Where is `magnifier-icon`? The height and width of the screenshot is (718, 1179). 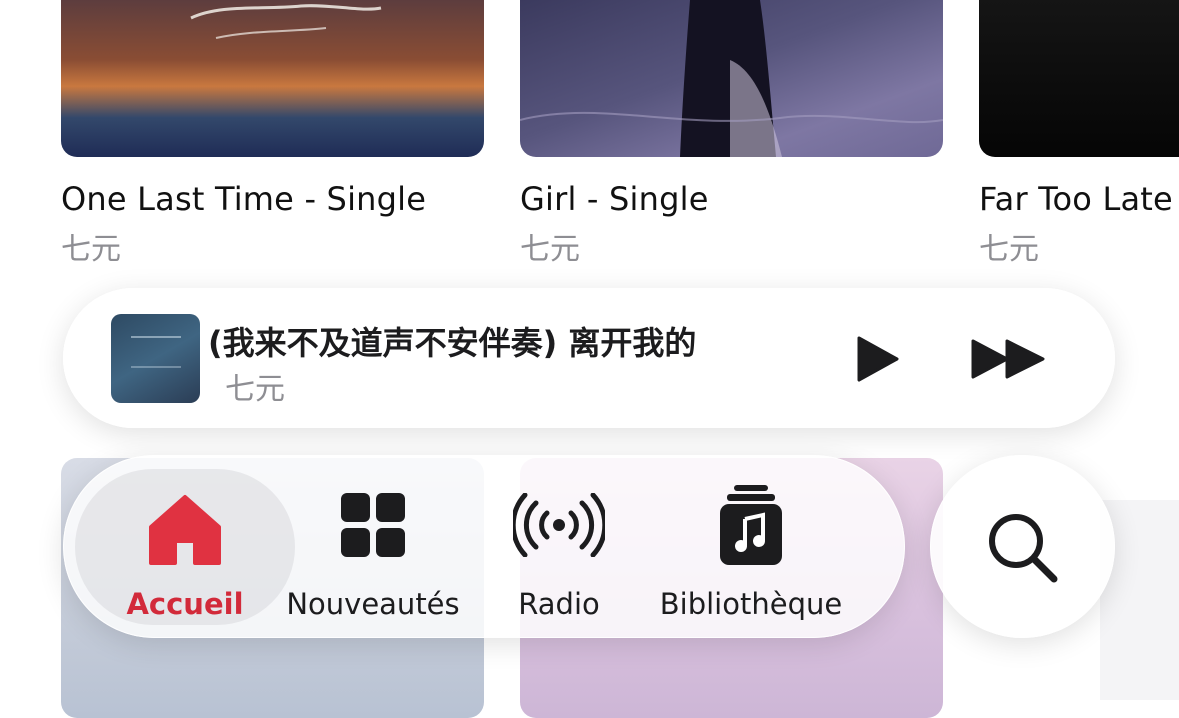
magnifier-icon is located at coordinates (1023, 548).